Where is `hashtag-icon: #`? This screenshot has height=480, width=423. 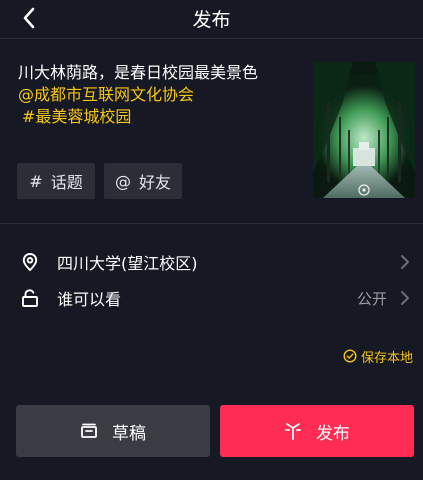
hashtag-icon: # is located at coordinates (36, 181).